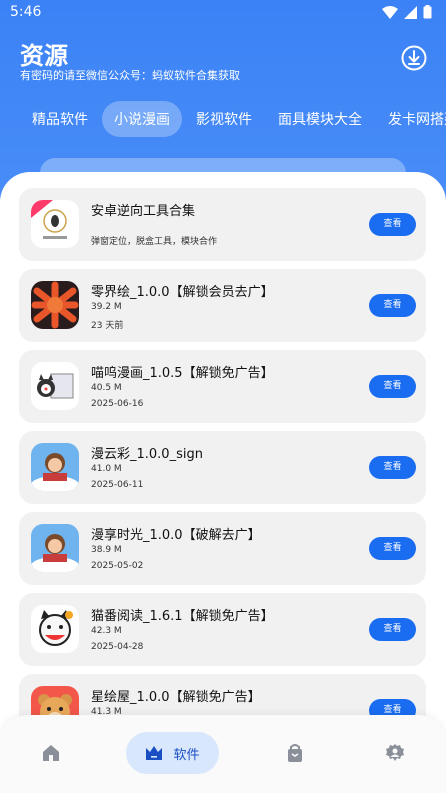 Image resolution: width=446 pixels, height=793 pixels. Describe the element at coordinates (222, 305) in the screenshot. I see `list-item: 零界绘_1.0.0【解锁会员去广】 39.2 M 23 天前 查看` at that location.